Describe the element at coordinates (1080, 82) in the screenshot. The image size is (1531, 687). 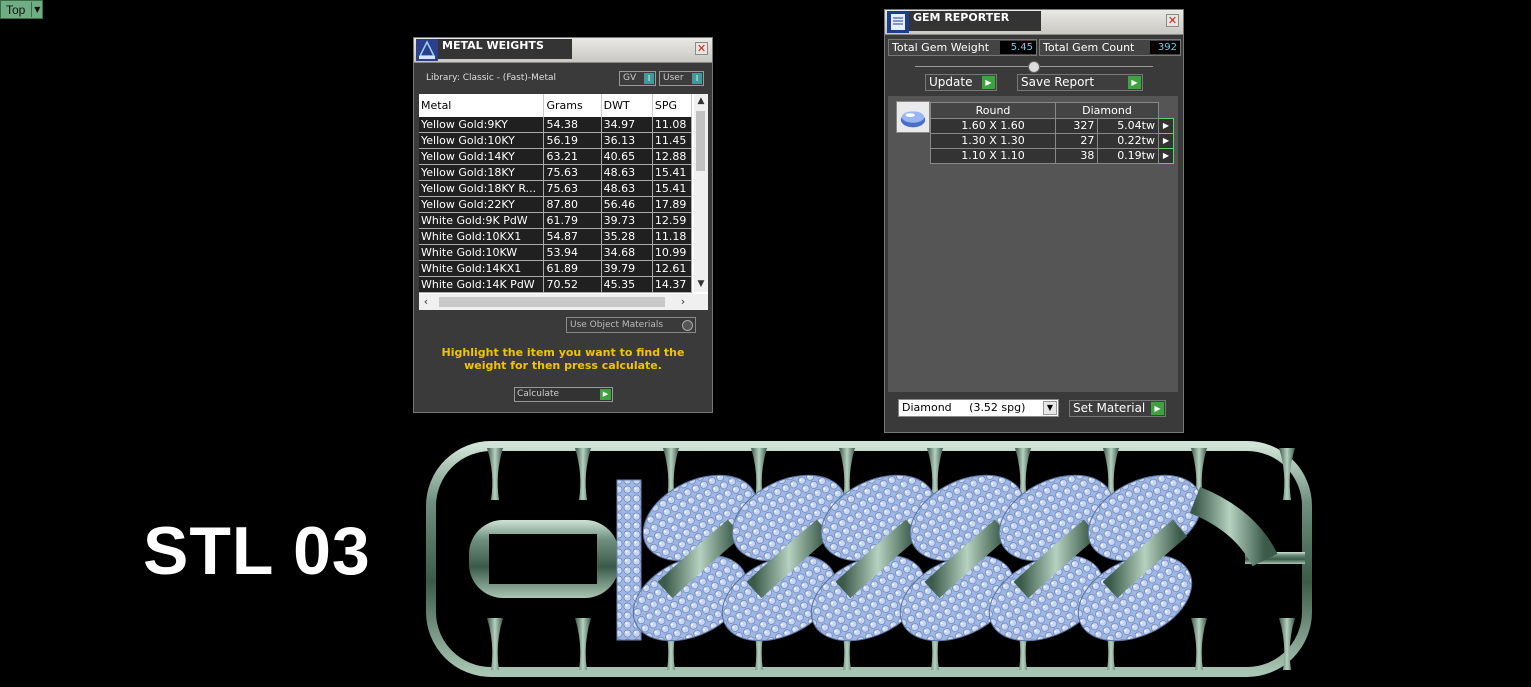
I see `save-report-button: Save Report ▶` at that location.